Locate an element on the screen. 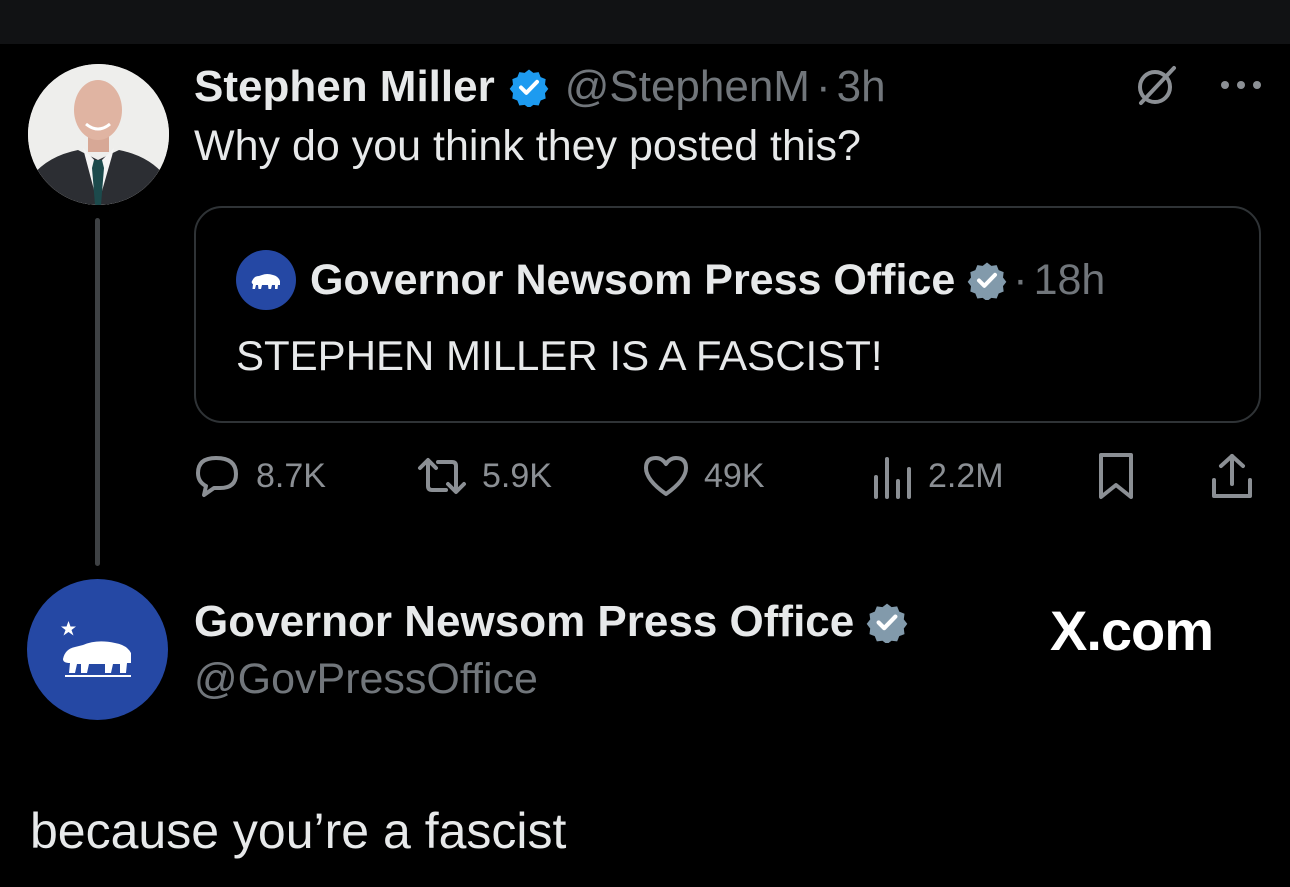 This screenshot has height=887, width=1290. tweet-header-actions is located at coordinates (1199, 87).